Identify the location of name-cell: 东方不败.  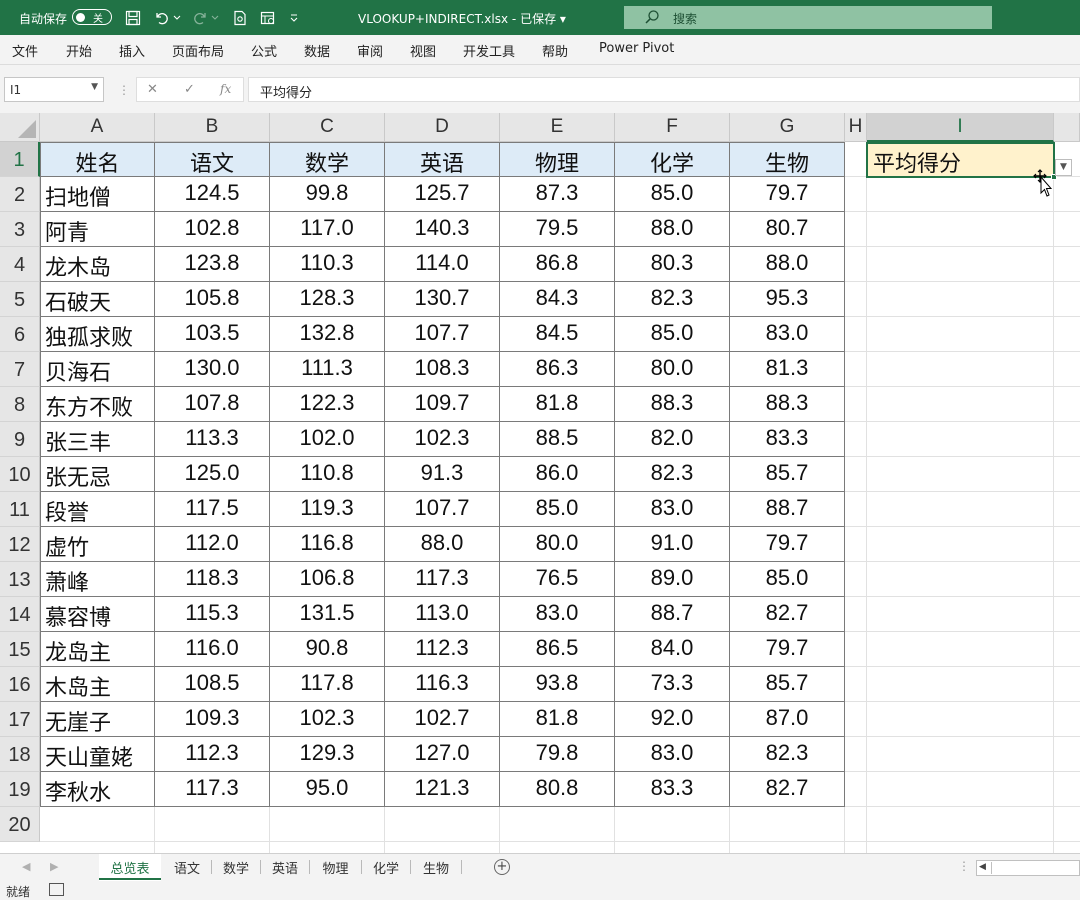
(97, 404).